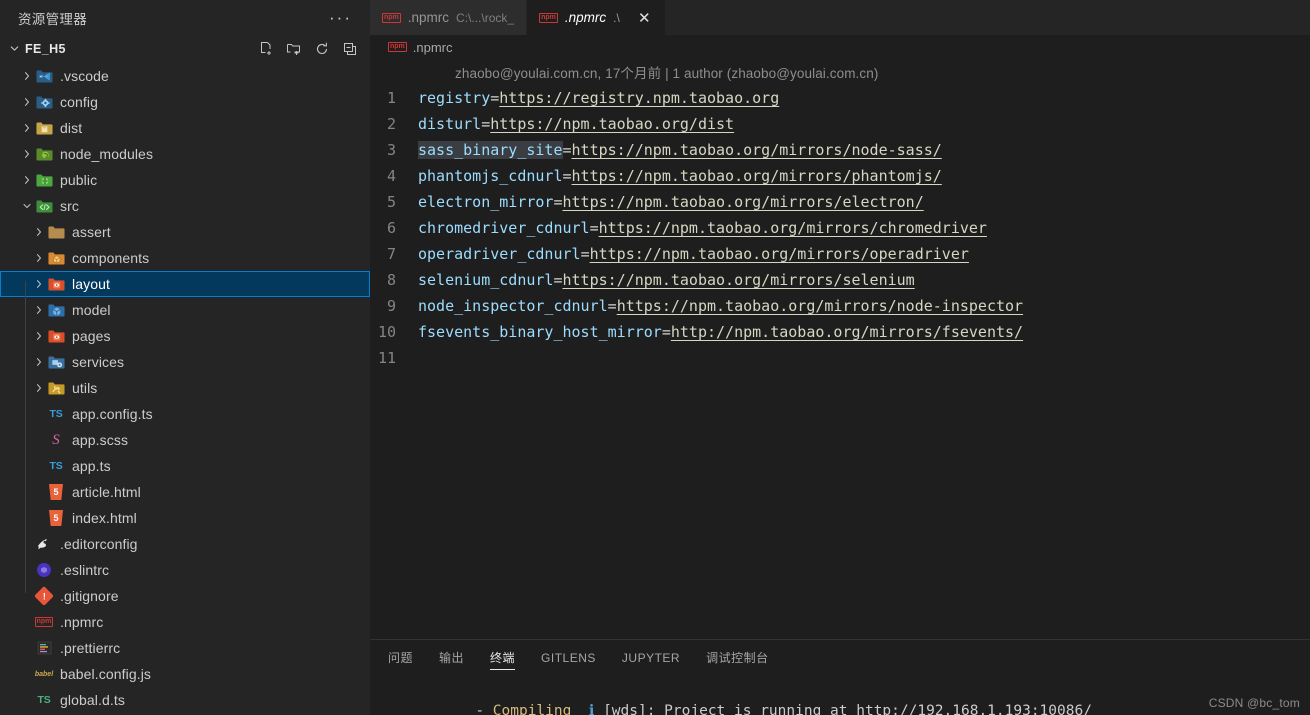  What do you see at coordinates (737, 657) in the screenshot?
I see `panel-tab-调试控制台: 调试控制台` at bounding box center [737, 657].